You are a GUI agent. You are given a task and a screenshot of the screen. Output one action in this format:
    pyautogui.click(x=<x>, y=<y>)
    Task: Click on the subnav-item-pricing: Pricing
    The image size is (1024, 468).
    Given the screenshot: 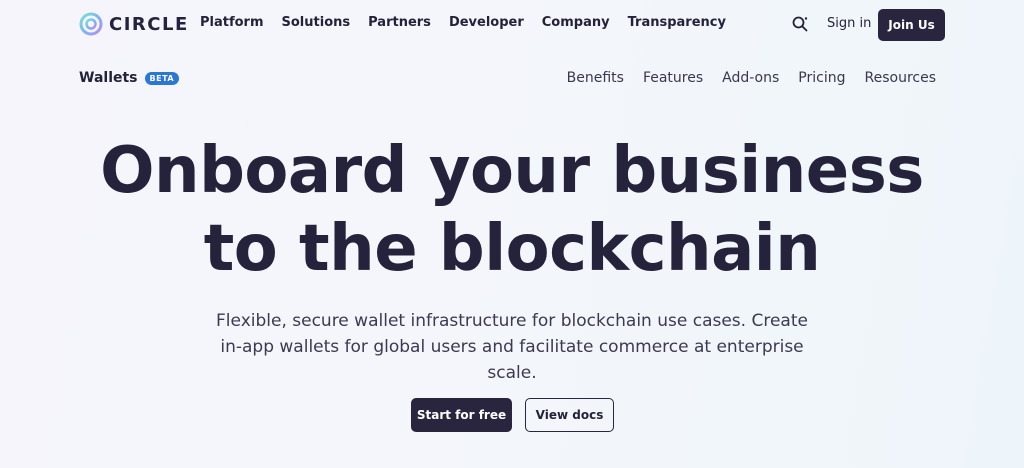 What is the action you would take?
    pyautogui.click(x=821, y=78)
    